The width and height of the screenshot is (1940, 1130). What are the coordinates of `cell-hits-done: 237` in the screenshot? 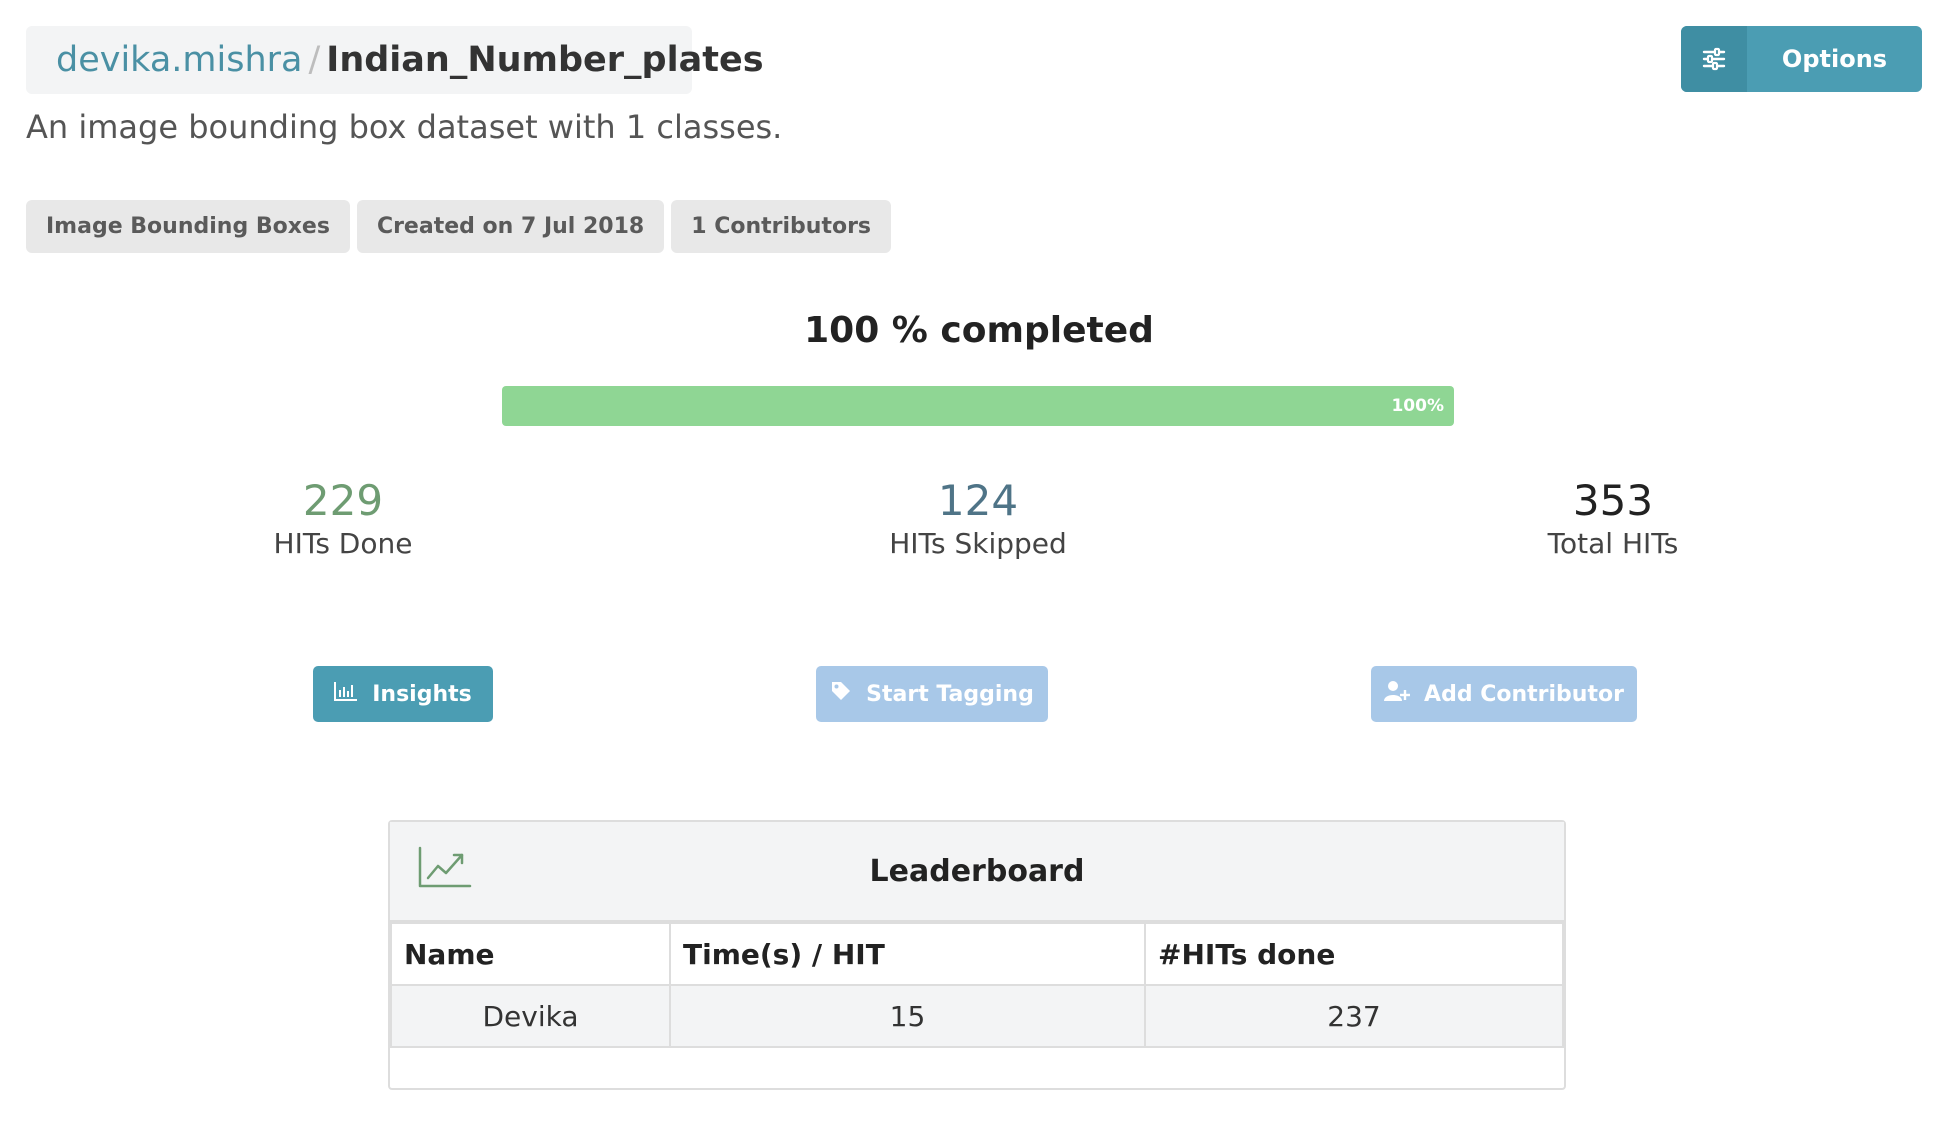 It's located at (1354, 1016).